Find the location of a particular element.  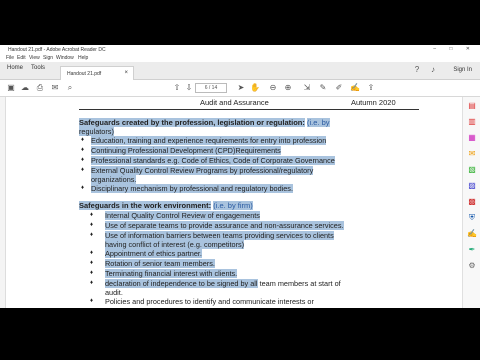

print-icon: ⎙ is located at coordinates (40, 88).